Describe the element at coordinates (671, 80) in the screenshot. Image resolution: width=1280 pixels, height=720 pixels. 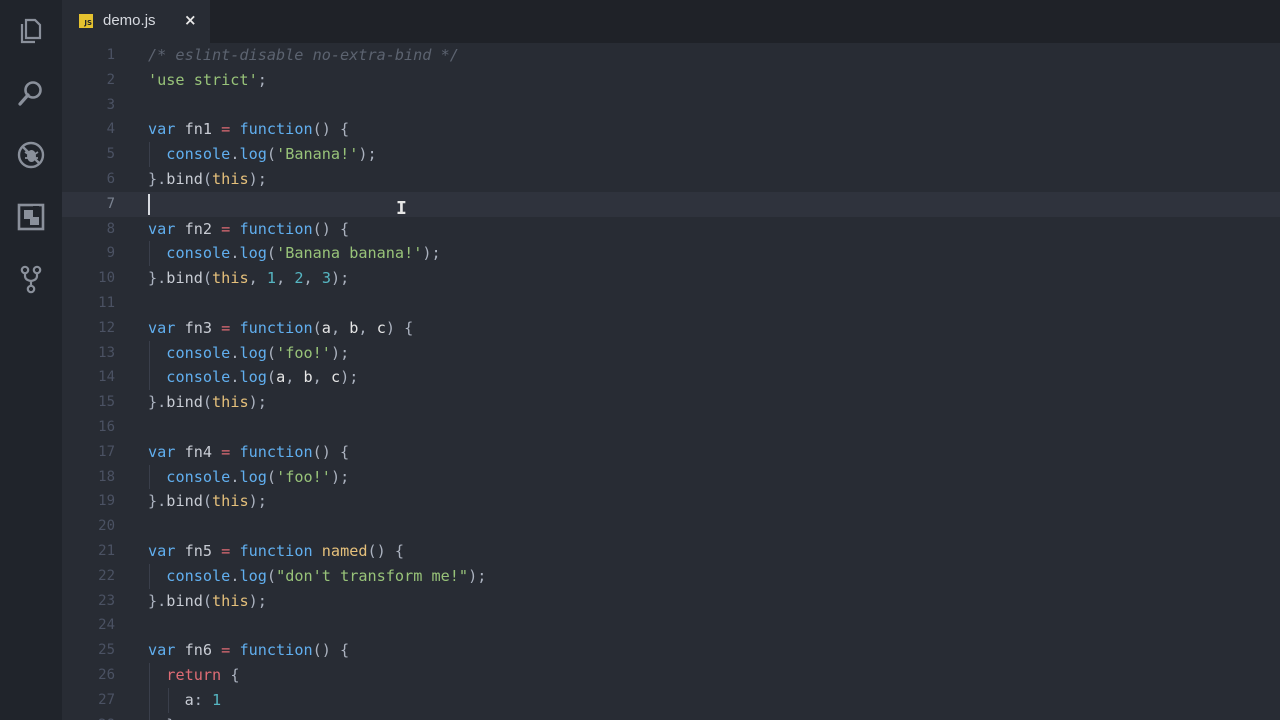
I see `code-line: 2 'use strict';` at that location.